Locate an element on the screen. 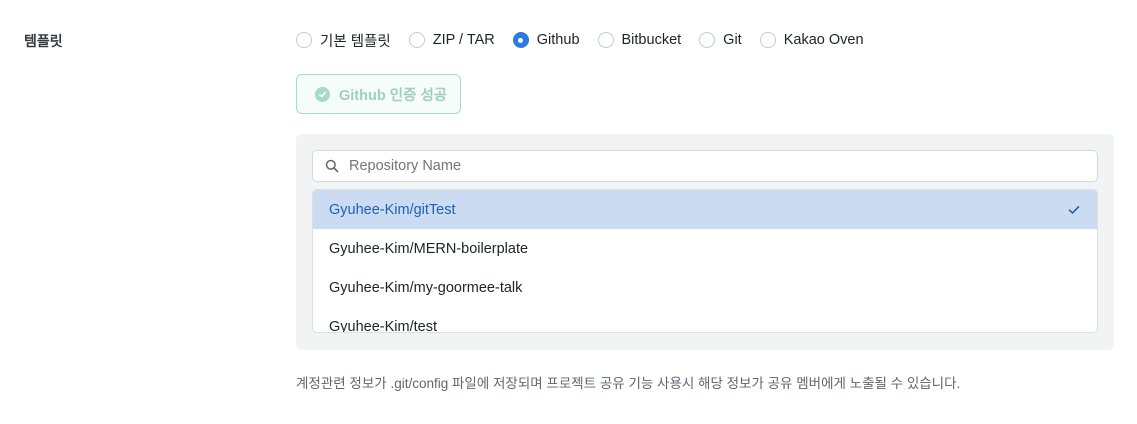  repository-list-item: Gyuhee-Kim/MERN-boilerplate is located at coordinates (705, 248).